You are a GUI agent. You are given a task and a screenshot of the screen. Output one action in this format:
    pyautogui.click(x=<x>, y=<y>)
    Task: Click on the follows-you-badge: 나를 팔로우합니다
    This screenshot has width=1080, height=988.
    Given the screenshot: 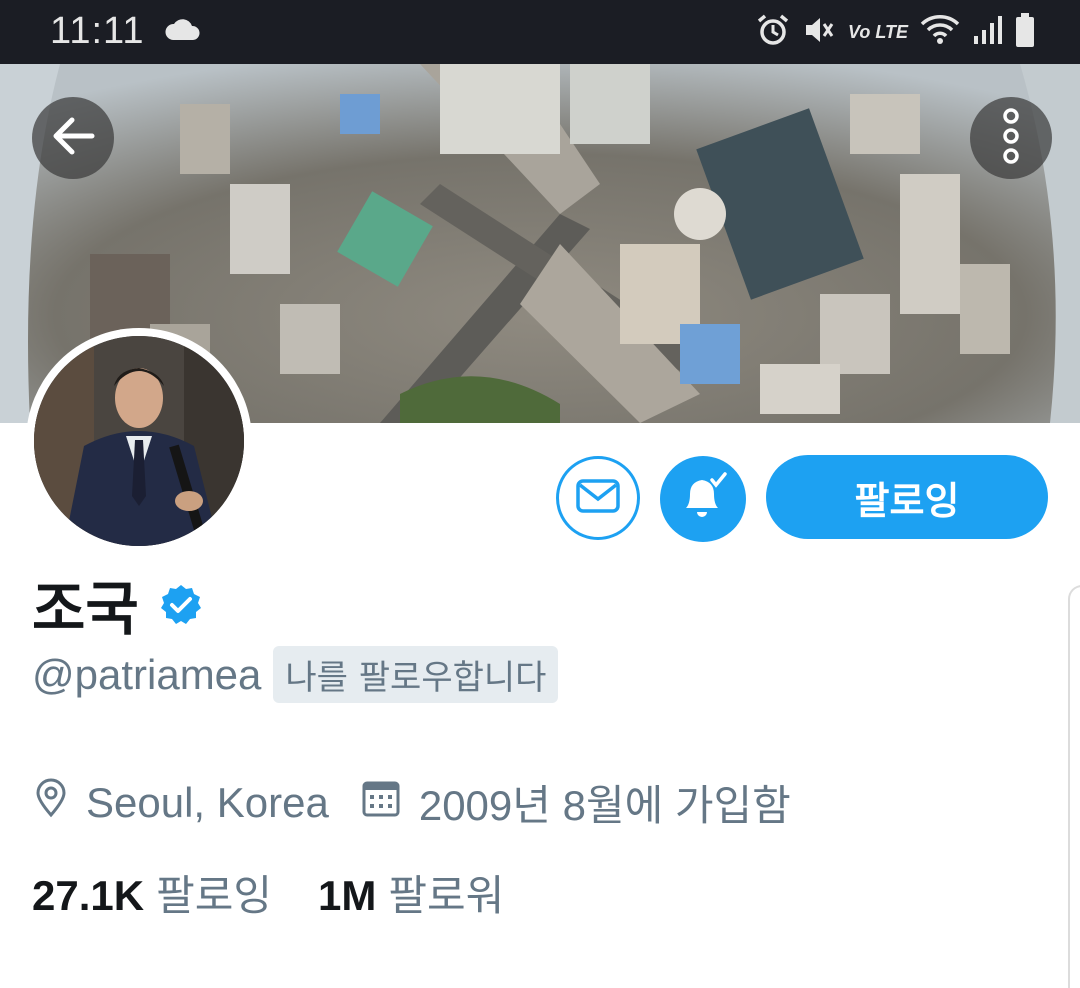 What is the action you would take?
    pyautogui.click(x=416, y=674)
    